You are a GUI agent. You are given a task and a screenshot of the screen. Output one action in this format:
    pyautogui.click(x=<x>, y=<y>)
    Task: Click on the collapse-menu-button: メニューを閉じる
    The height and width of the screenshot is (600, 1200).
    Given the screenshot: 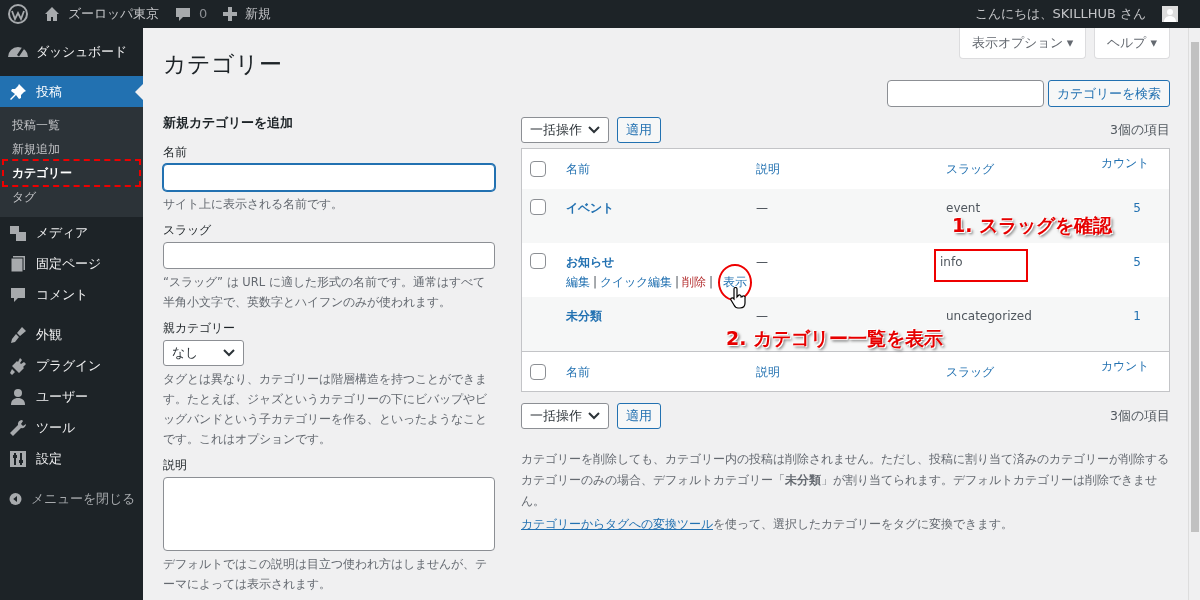 What is the action you would take?
    pyautogui.click(x=71, y=498)
    